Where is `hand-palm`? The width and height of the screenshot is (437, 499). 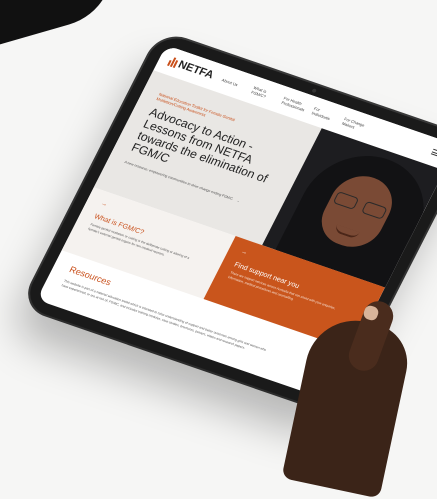 hand-palm is located at coordinates (348, 405).